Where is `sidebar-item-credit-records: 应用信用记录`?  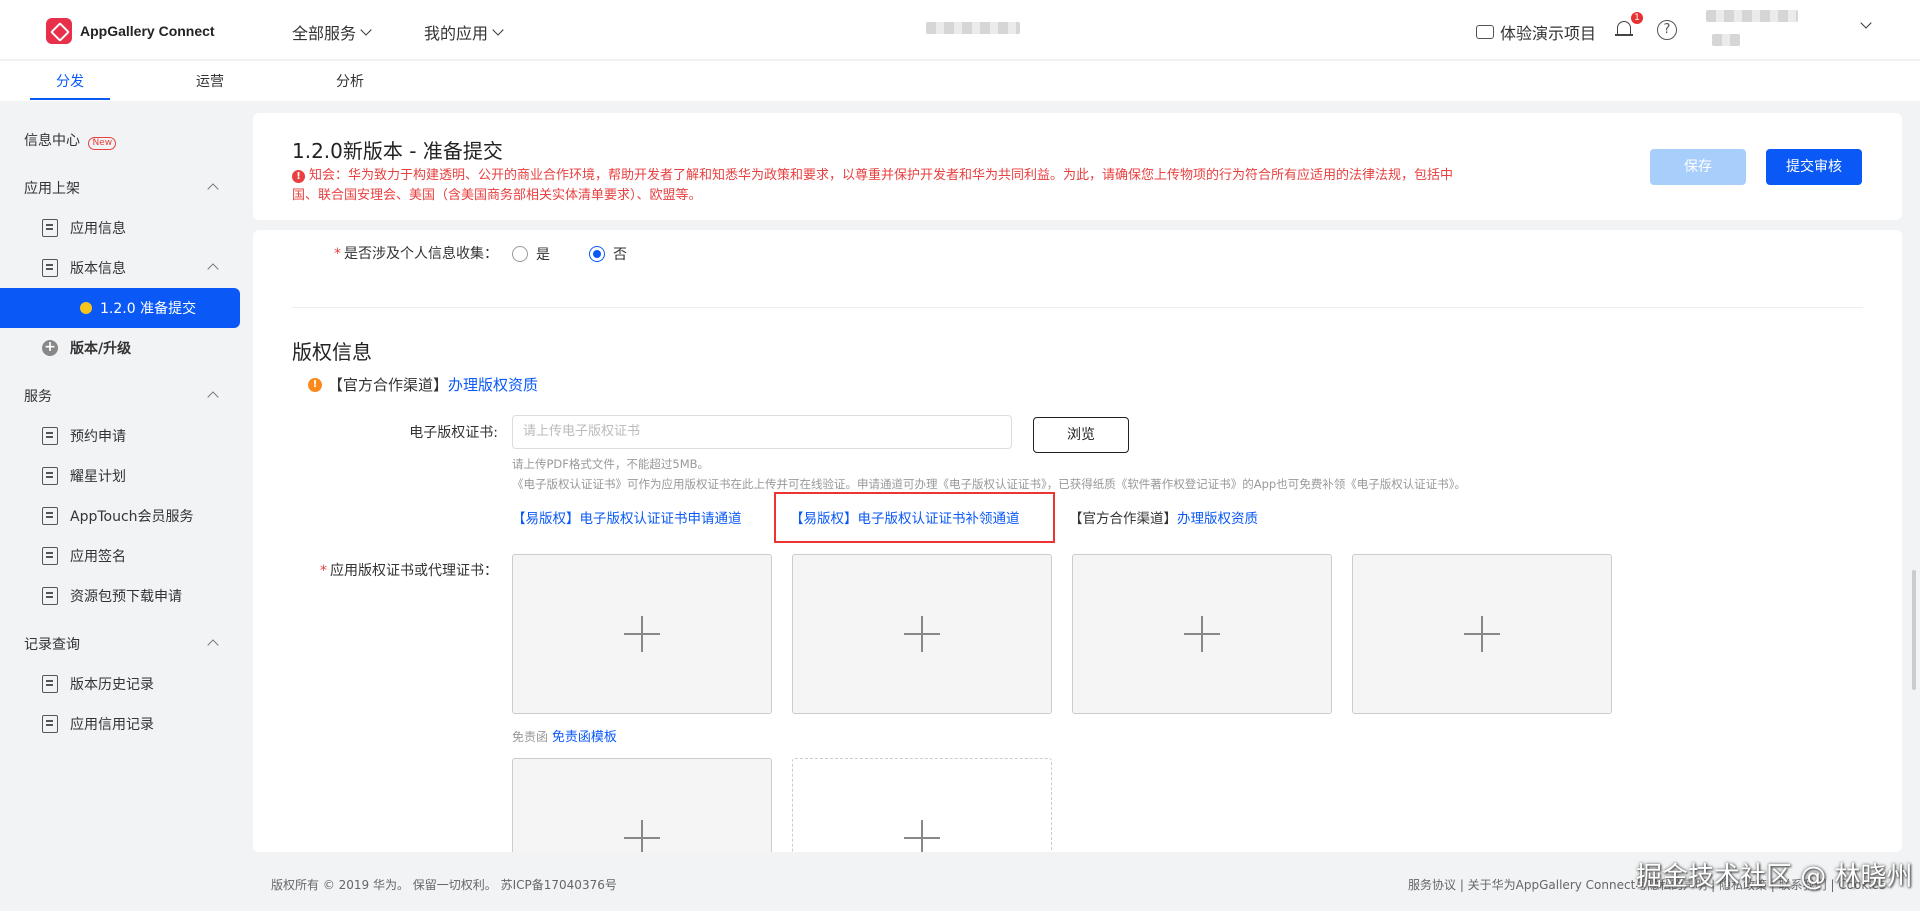 sidebar-item-credit-records: 应用信用记录 is located at coordinates (98, 724).